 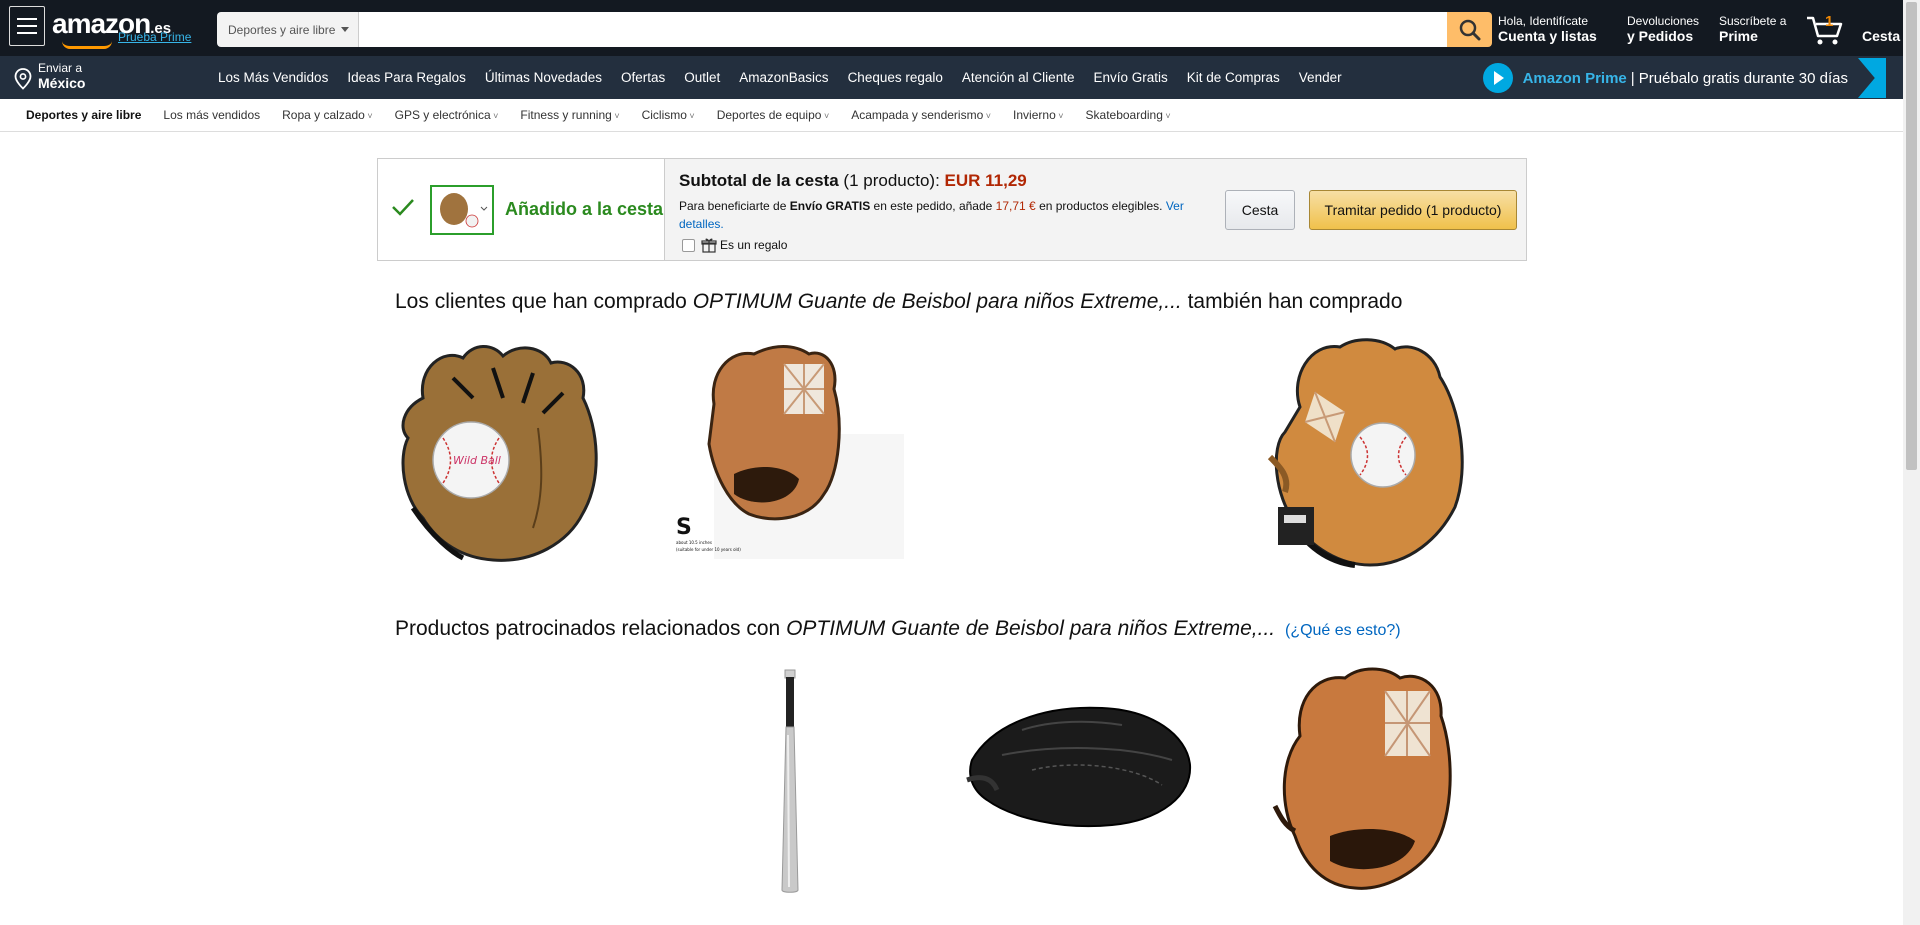 I want to click on search-category-label: Deportes y aire libre, so click(x=282, y=29).